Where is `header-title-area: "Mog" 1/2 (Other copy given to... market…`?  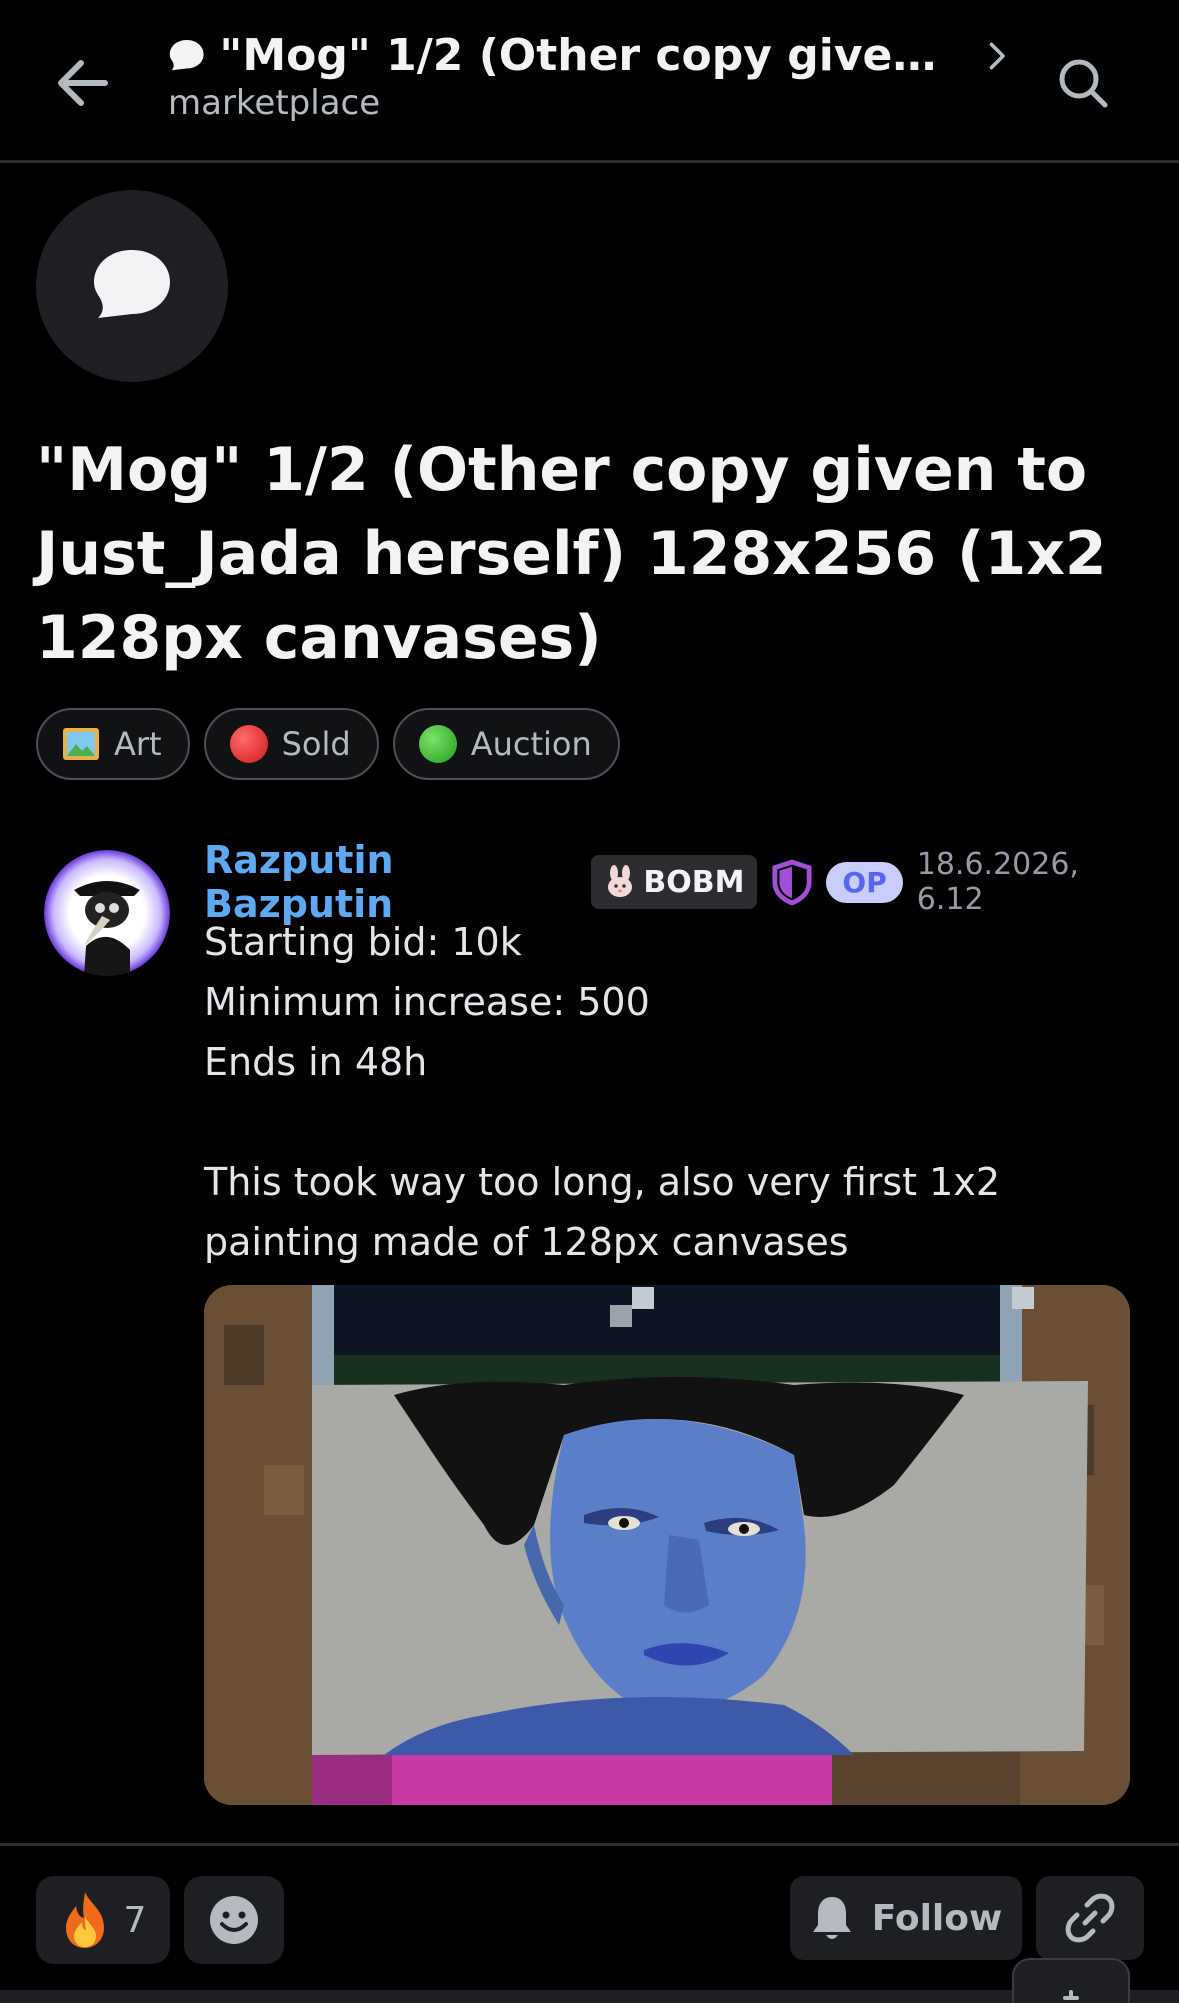
header-title-area: "Mog" 1/2 (Other copy given to... market… is located at coordinates (588, 76).